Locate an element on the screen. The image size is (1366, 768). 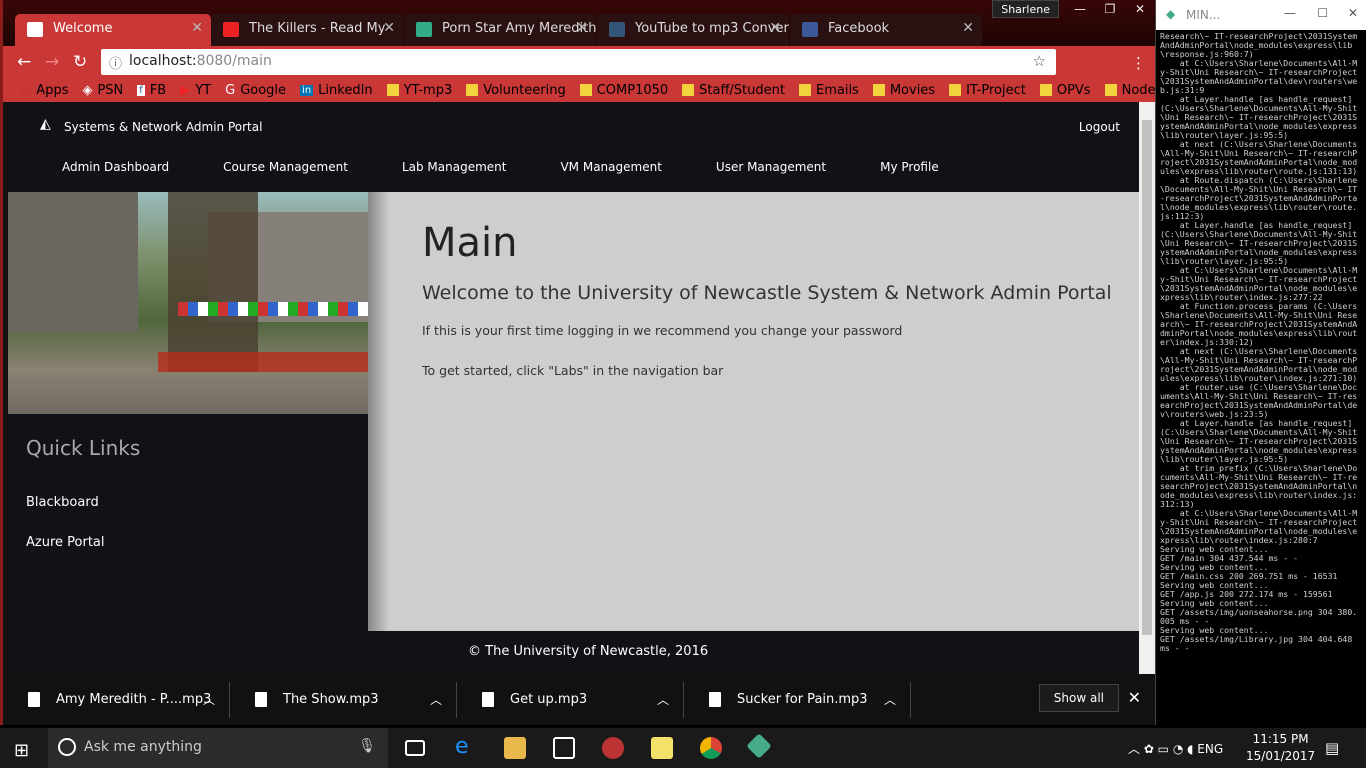
bookmark-staff-student: Staff/Student is located at coordinates (733, 90).